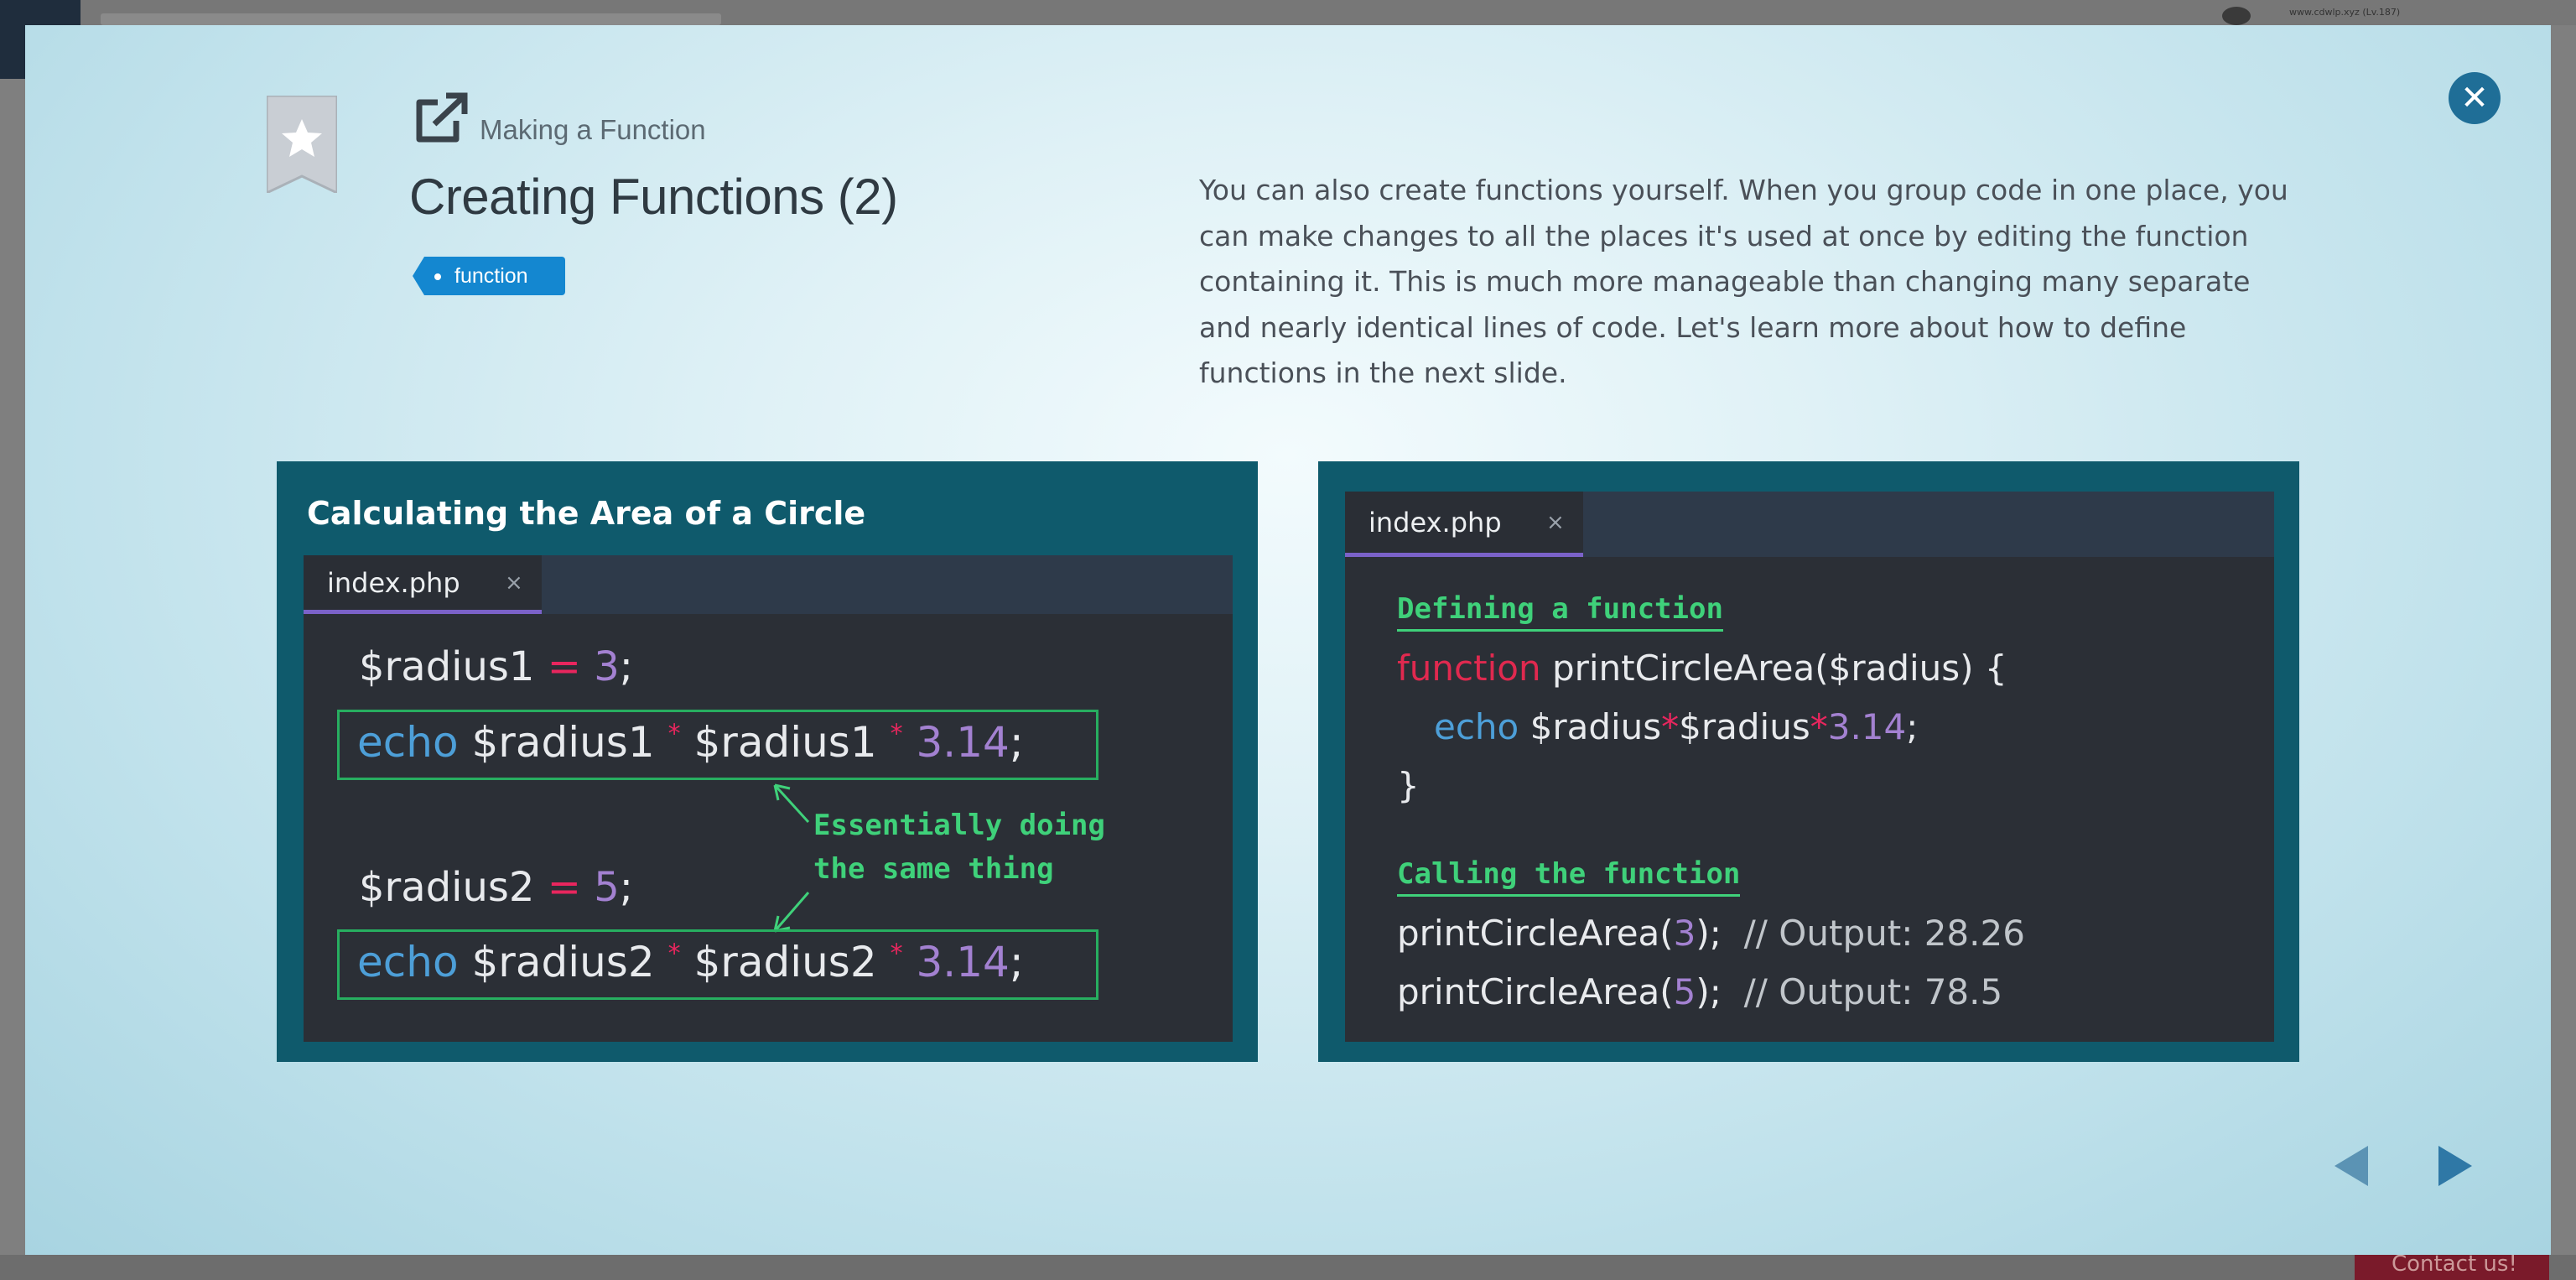 The height and width of the screenshot is (1280, 2576). Describe the element at coordinates (1702, 668) in the screenshot. I see `code-line: function printCircleArea($radius) {` at that location.